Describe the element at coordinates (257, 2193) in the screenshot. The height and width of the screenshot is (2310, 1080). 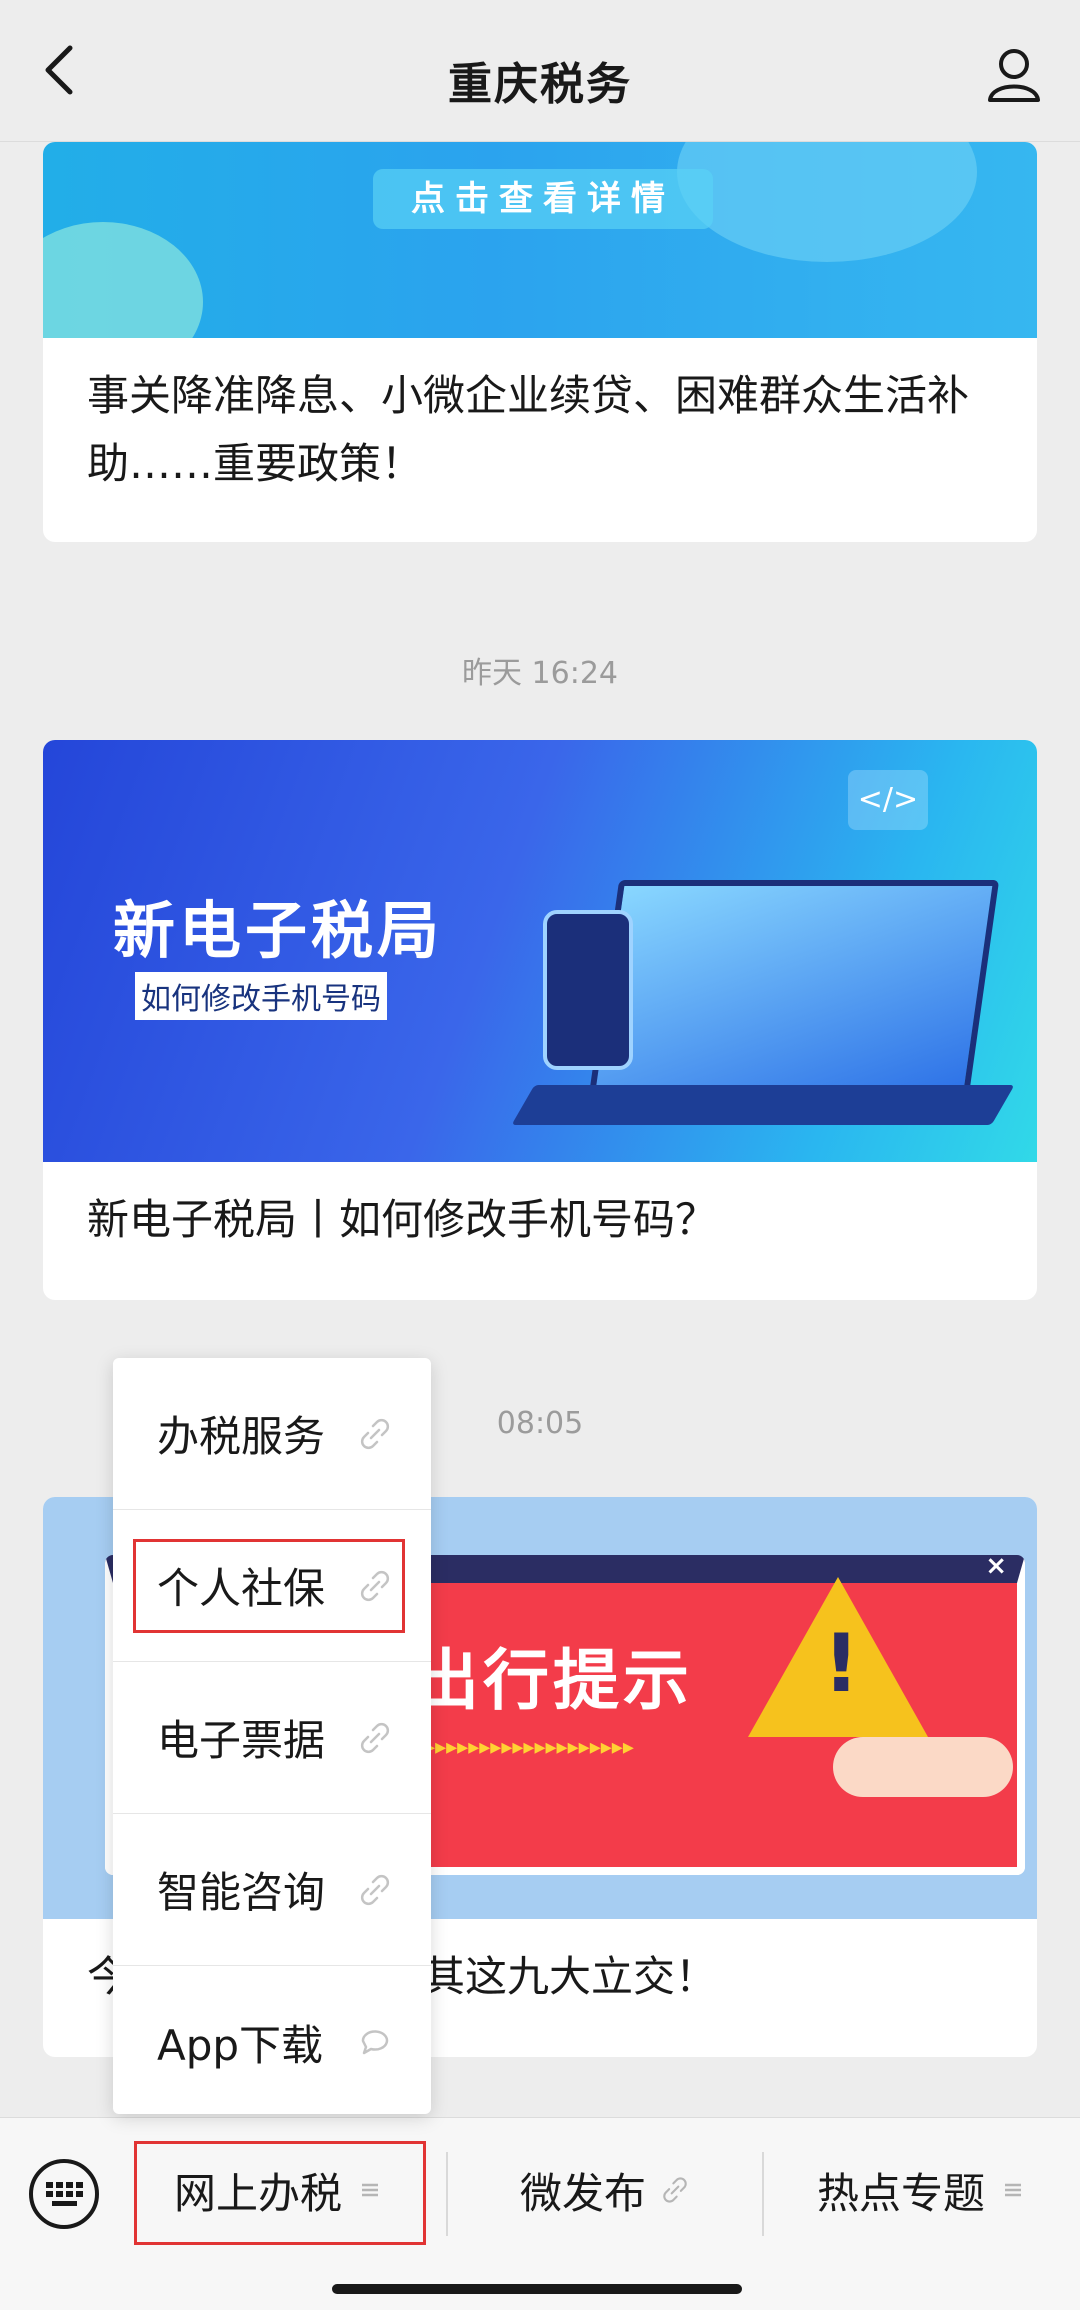
I see `tab-label: 网上办税` at that location.